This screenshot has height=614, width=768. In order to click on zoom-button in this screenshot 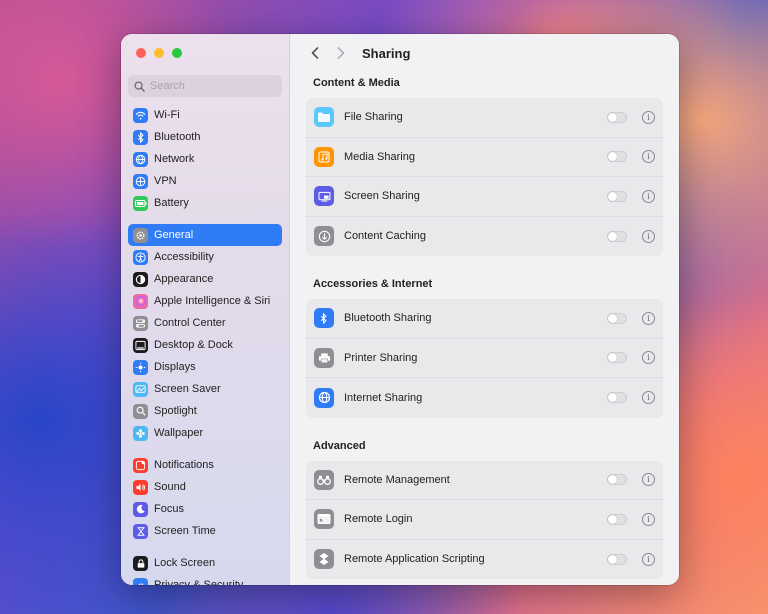, I will do `click(177, 53)`.